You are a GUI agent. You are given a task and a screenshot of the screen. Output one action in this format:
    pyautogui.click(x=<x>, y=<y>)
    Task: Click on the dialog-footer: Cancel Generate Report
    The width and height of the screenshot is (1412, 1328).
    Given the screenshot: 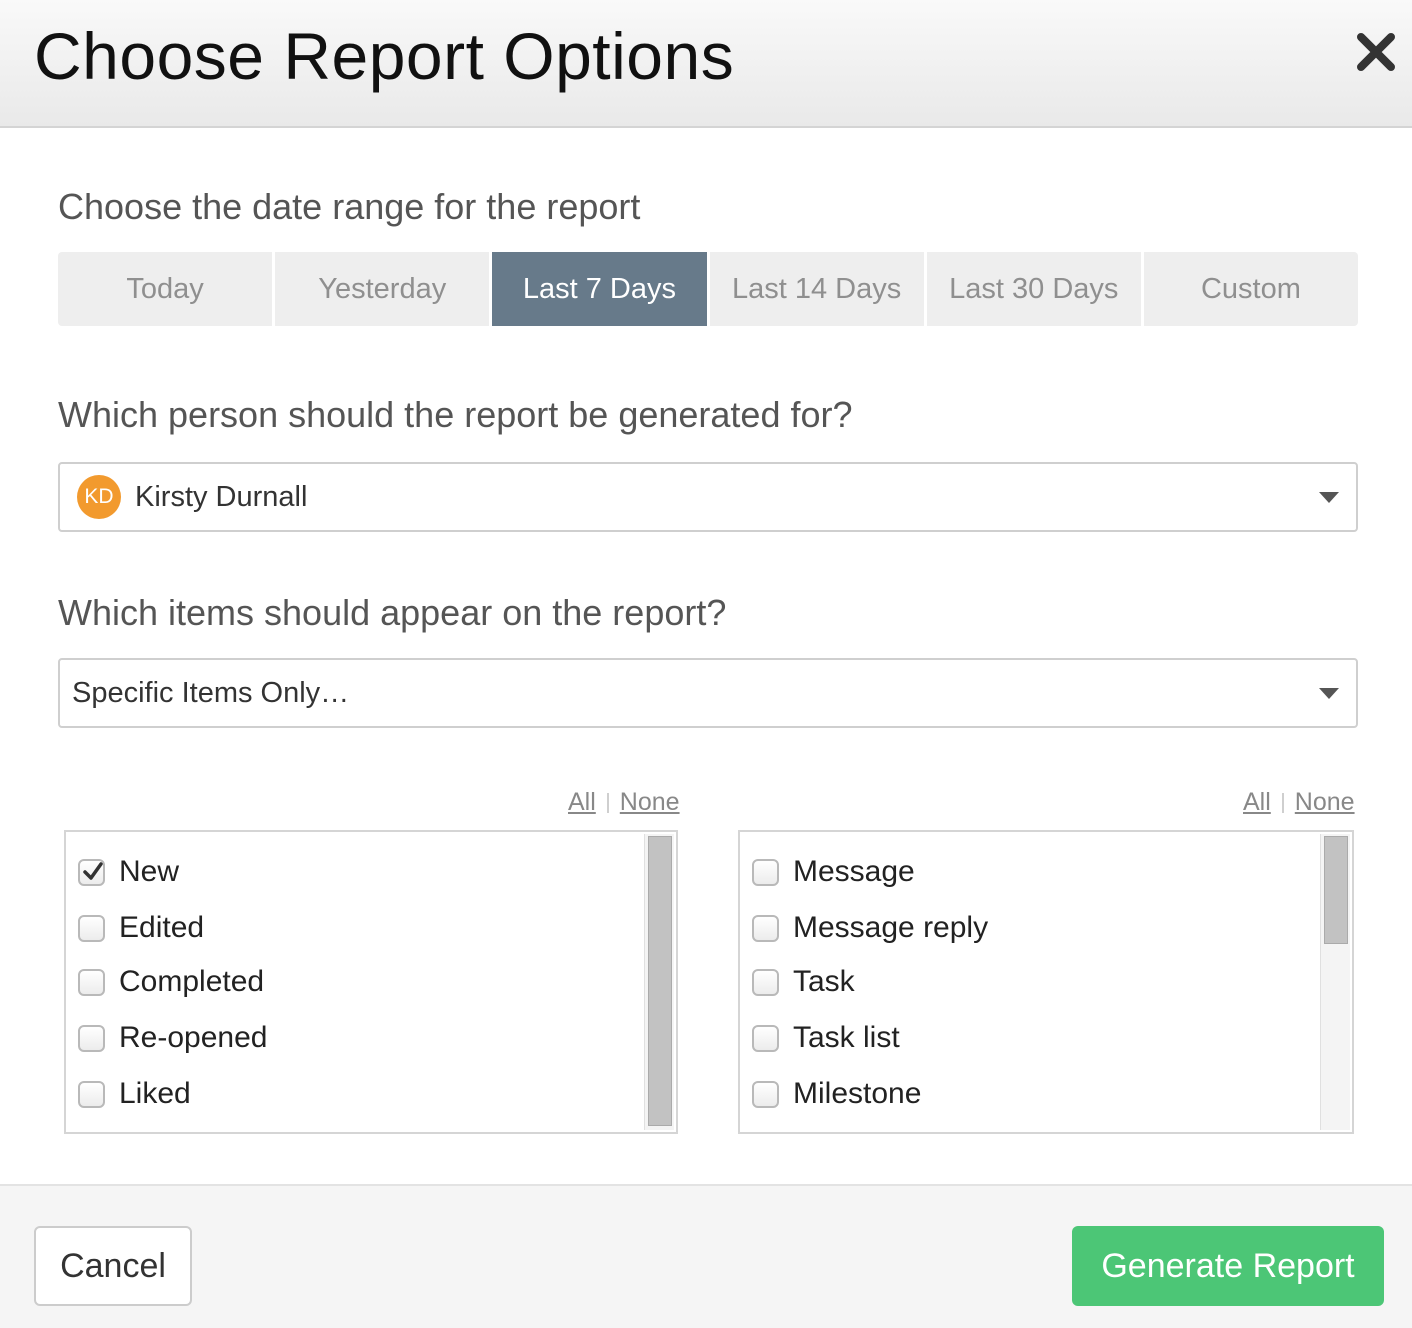 What is the action you would take?
    pyautogui.click(x=706, y=1256)
    